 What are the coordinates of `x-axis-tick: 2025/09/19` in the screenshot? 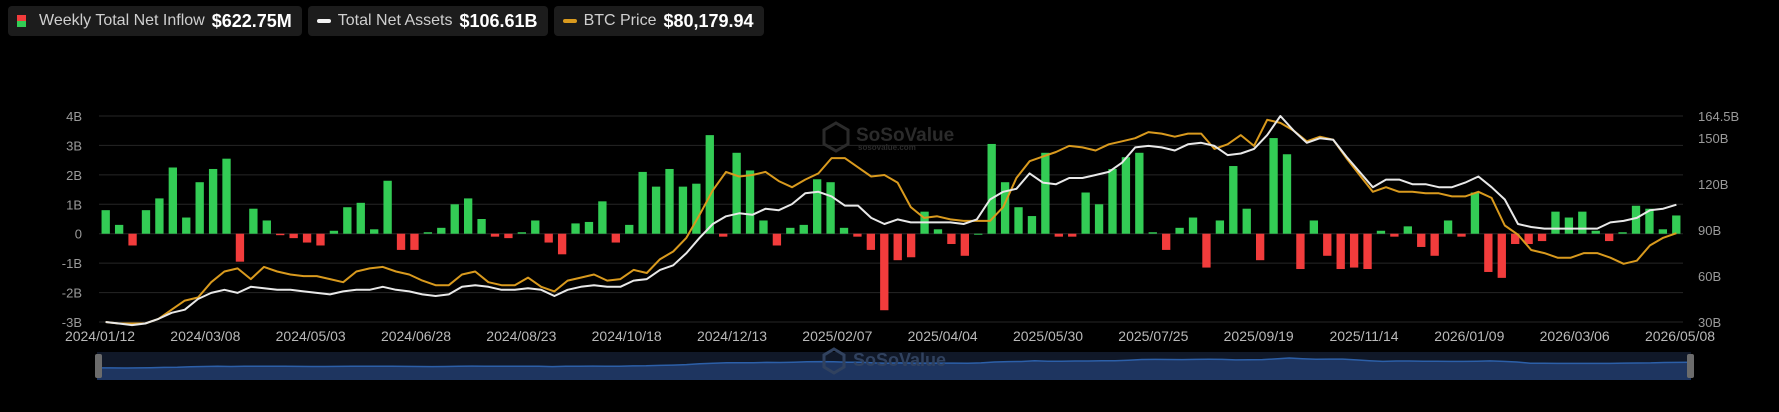 It's located at (1259, 336).